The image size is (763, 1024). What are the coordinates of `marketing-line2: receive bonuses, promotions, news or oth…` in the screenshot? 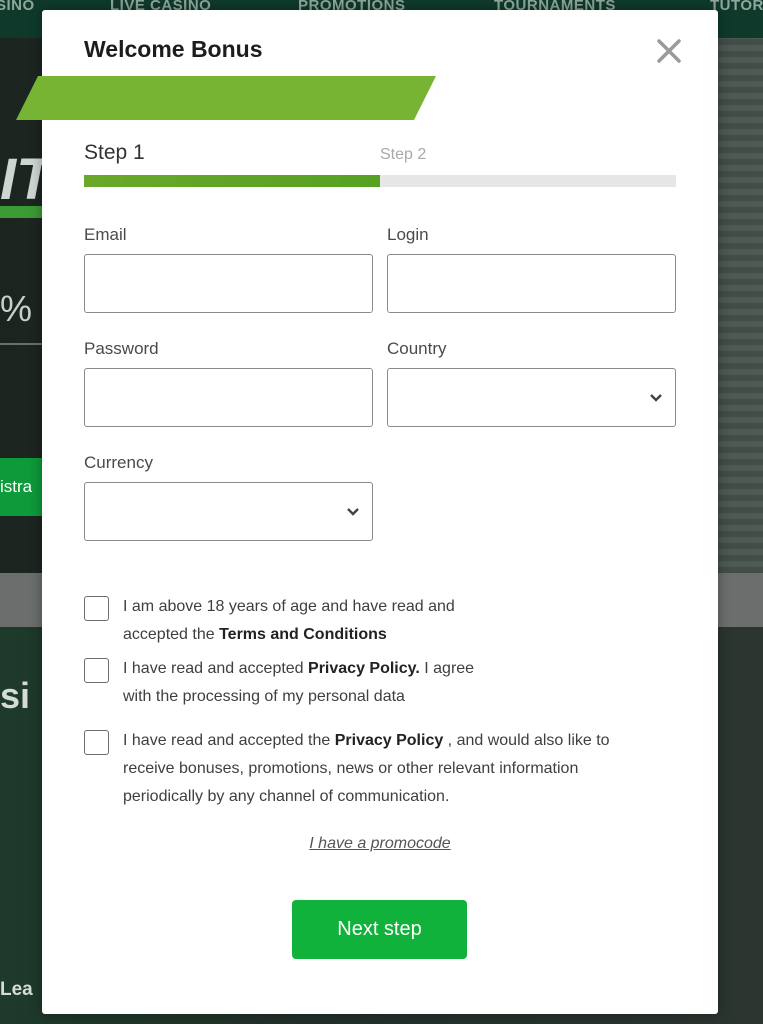 It's located at (351, 768).